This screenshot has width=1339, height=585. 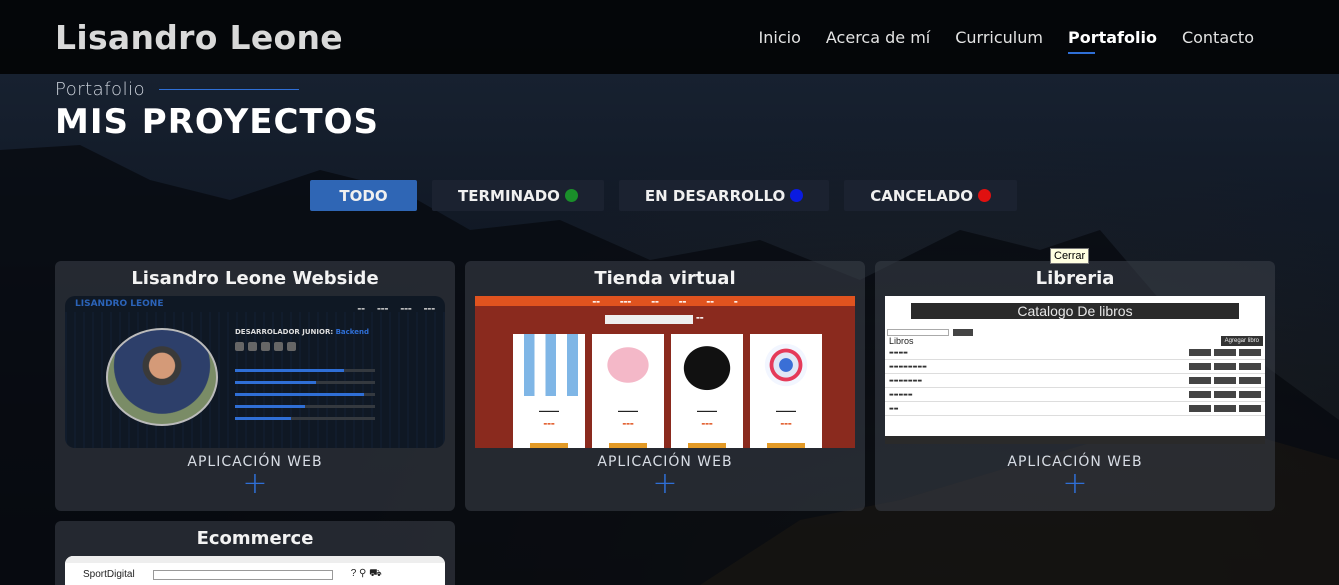 What do you see at coordinates (255, 278) in the screenshot?
I see `card-title: Lisandro Leone Webside` at bounding box center [255, 278].